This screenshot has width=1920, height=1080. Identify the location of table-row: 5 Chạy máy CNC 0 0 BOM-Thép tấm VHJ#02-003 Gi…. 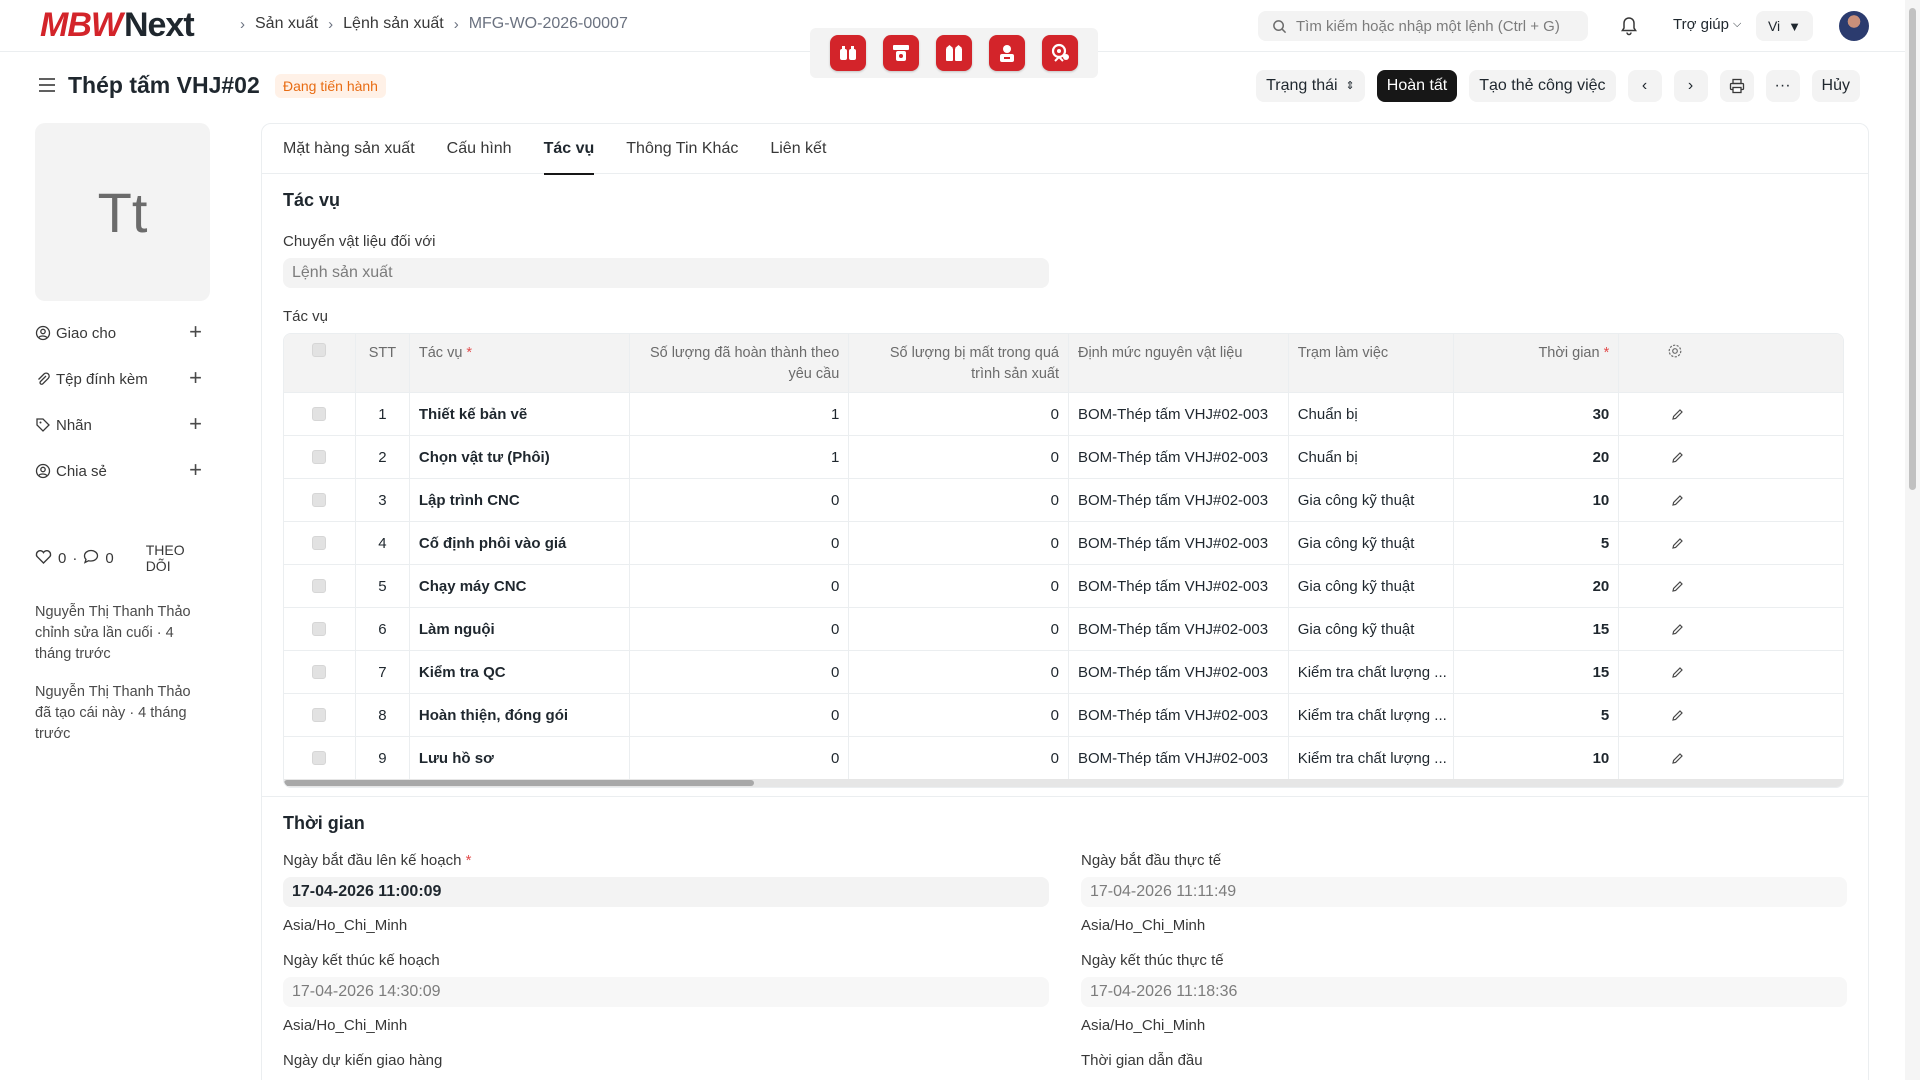
(1063, 585).